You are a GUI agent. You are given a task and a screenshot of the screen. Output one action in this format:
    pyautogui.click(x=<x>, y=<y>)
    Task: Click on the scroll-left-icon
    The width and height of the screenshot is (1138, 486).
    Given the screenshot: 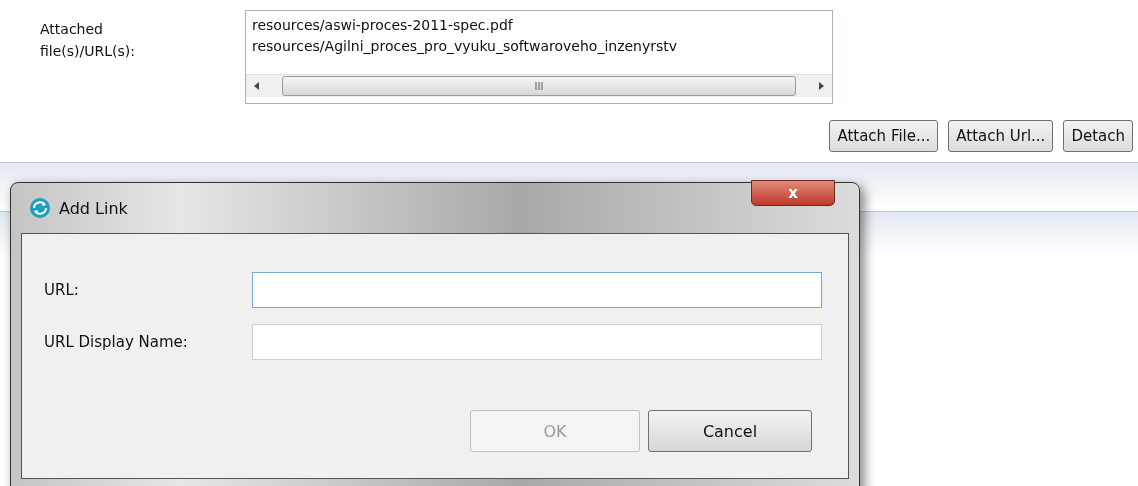 What is the action you would take?
    pyautogui.click(x=257, y=86)
    